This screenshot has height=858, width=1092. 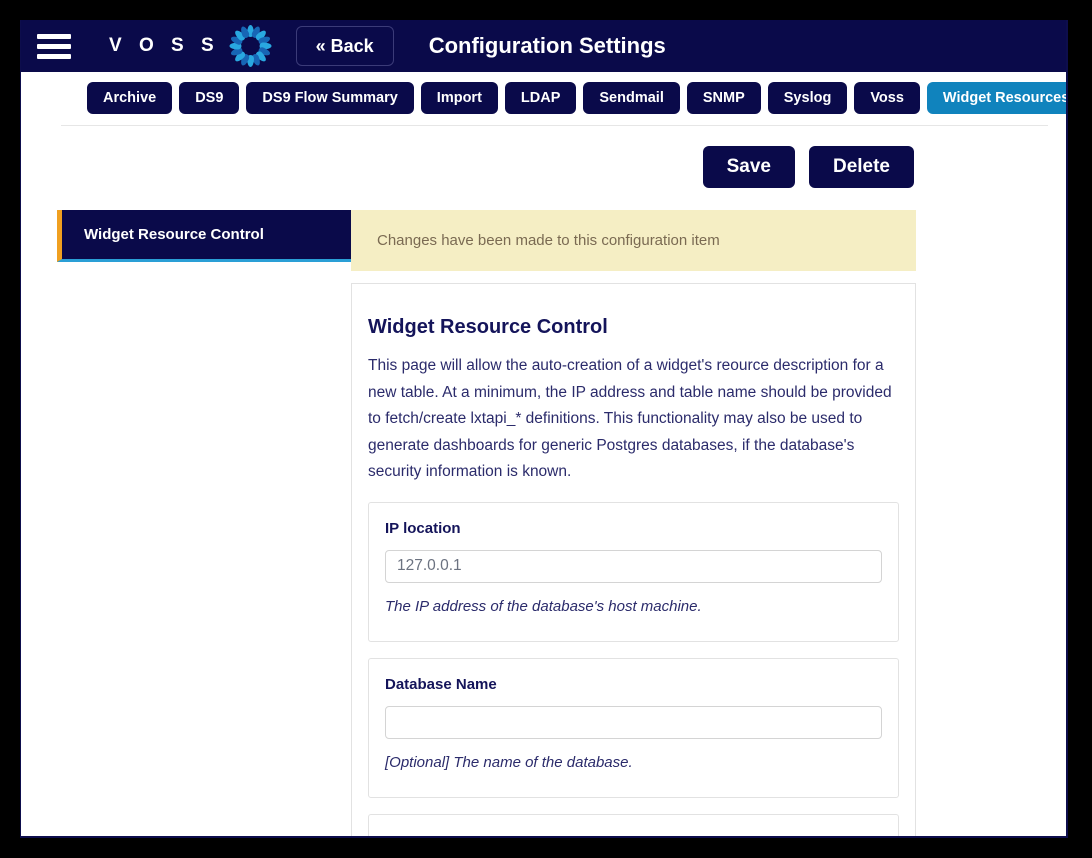 What do you see at coordinates (748, 167) in the screenshot?
I see `save-button: Save` at bounding box center [748, 167].